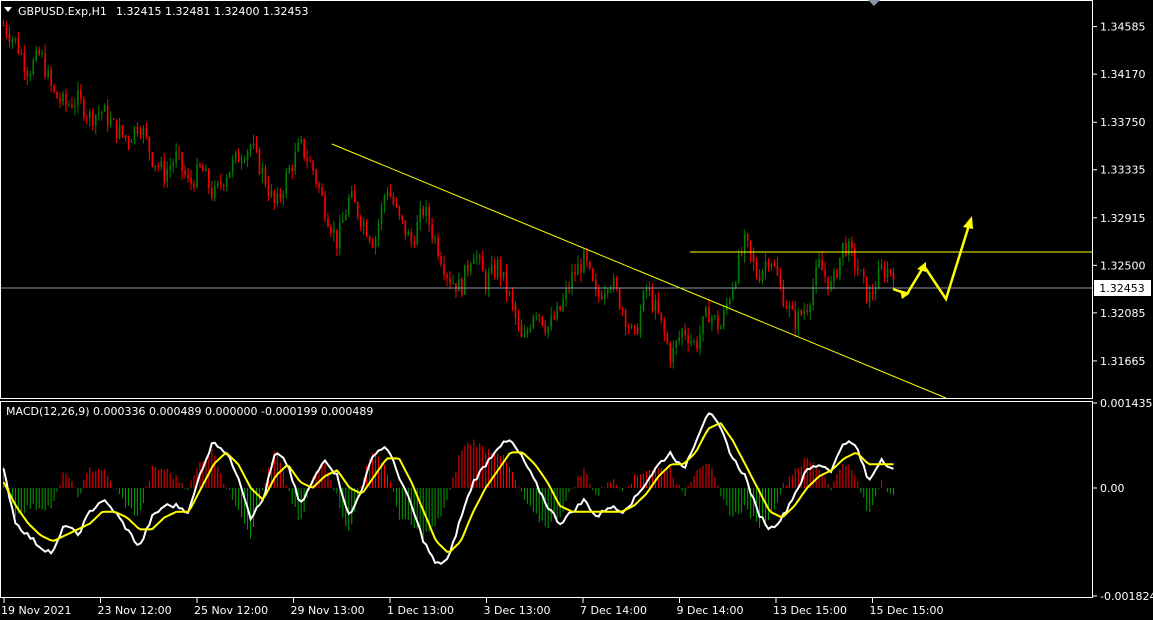  I want to click on price-tick-label: 1.32915, so click(1123, 218).